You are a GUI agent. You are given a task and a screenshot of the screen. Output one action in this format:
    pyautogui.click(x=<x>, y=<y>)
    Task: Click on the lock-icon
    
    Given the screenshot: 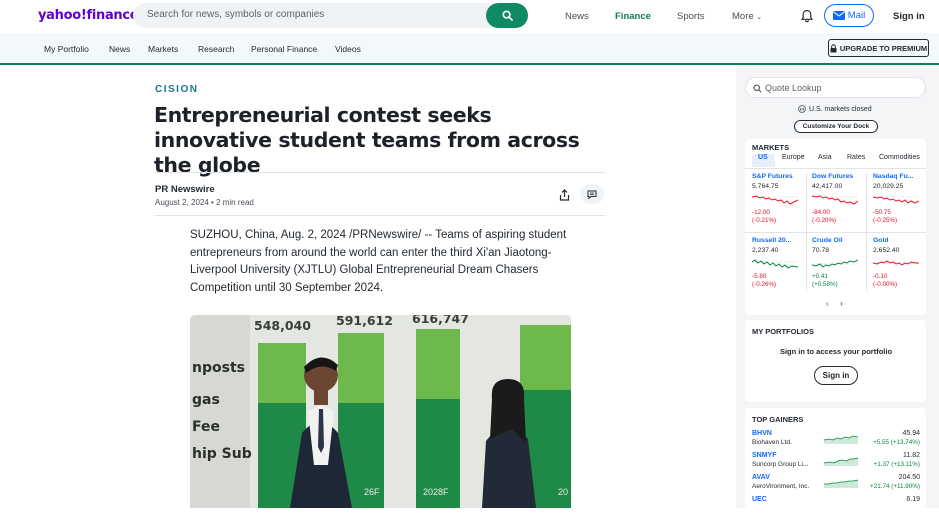 What is the action you would take?
    pyautogui.click(x=833, y=47)
    